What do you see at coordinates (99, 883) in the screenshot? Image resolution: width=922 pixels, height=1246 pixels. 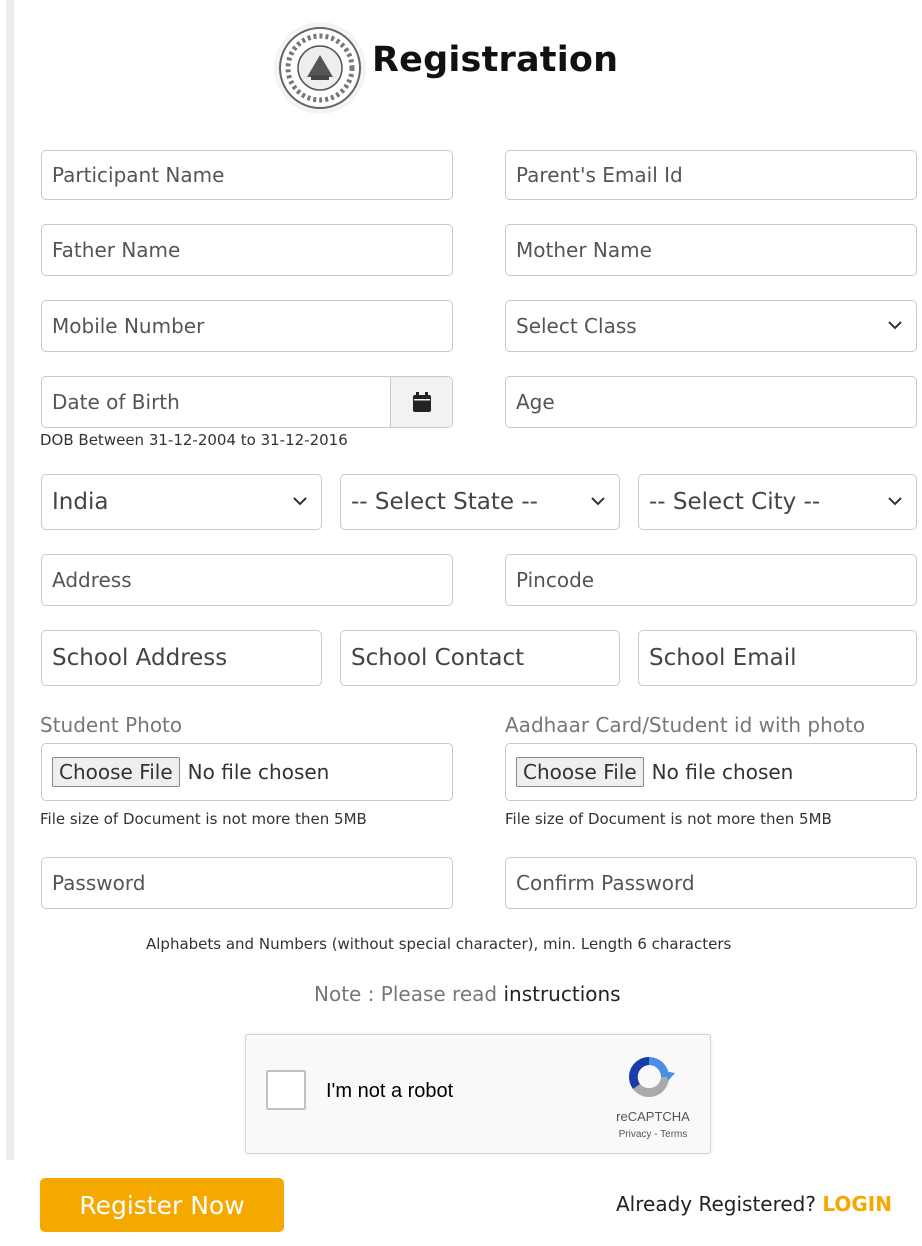 I see `password-placeholder: Password` at bounding box center [99, 883].